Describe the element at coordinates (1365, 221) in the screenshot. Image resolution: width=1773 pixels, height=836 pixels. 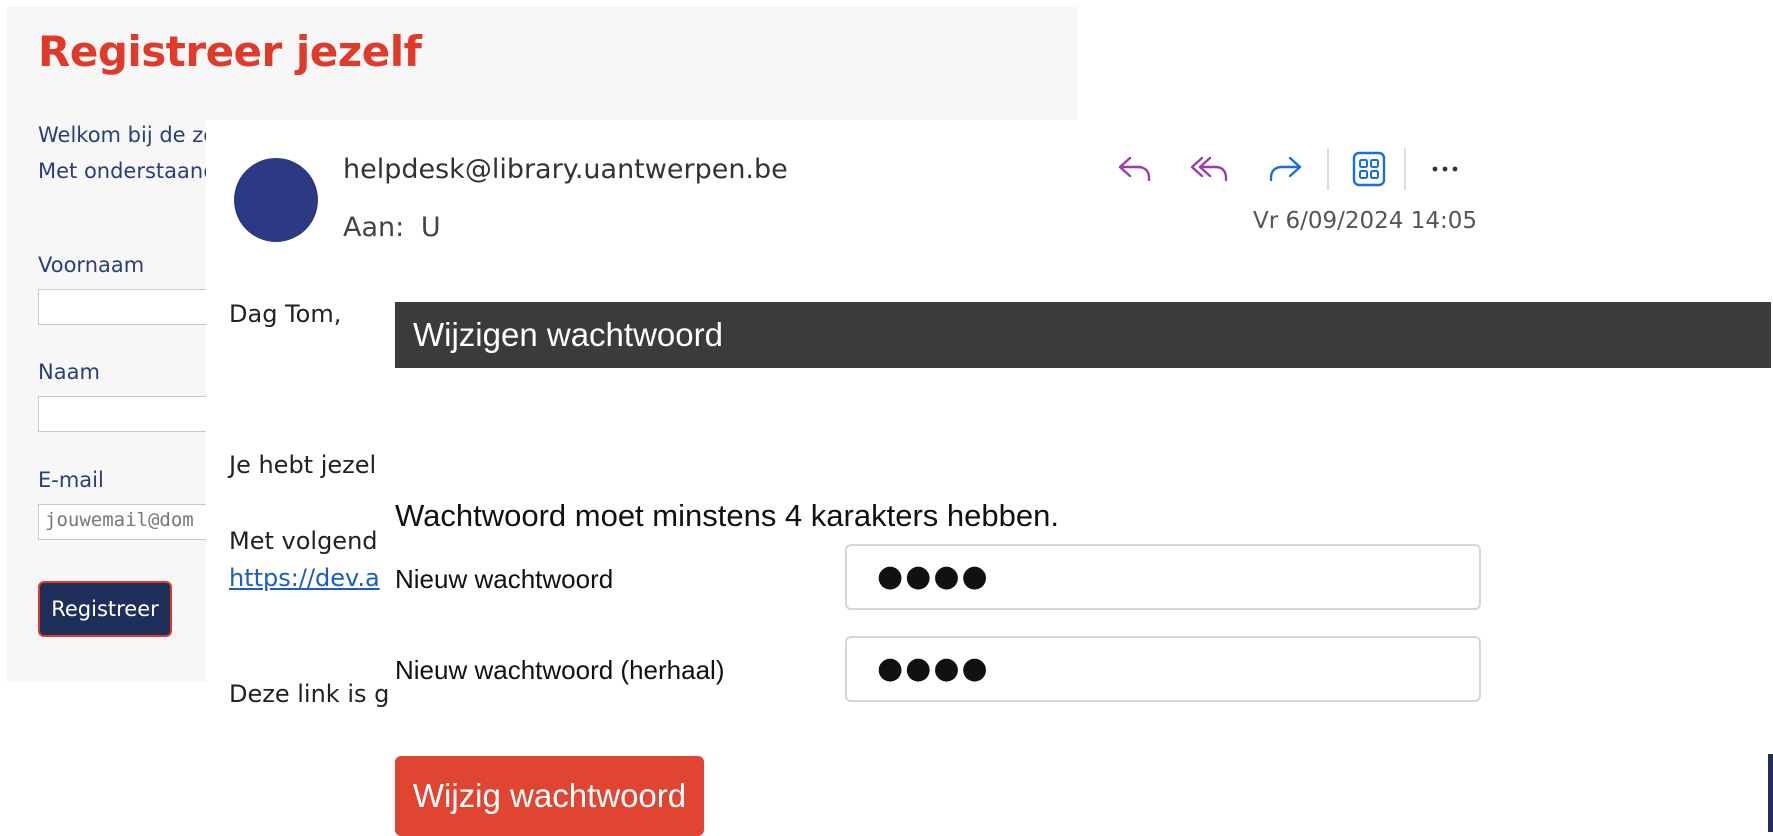
I see `email-date: Vr 6/09/2024 14:05` at that location.